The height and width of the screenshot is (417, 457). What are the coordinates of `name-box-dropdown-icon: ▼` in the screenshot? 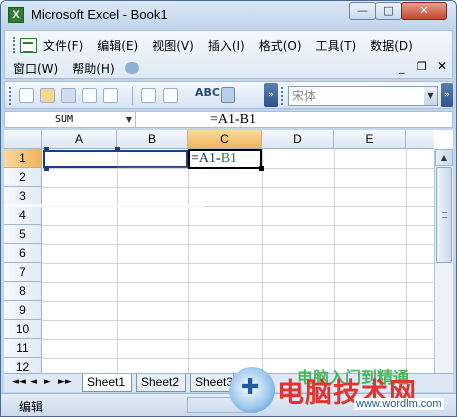 It's located at (129, 119).